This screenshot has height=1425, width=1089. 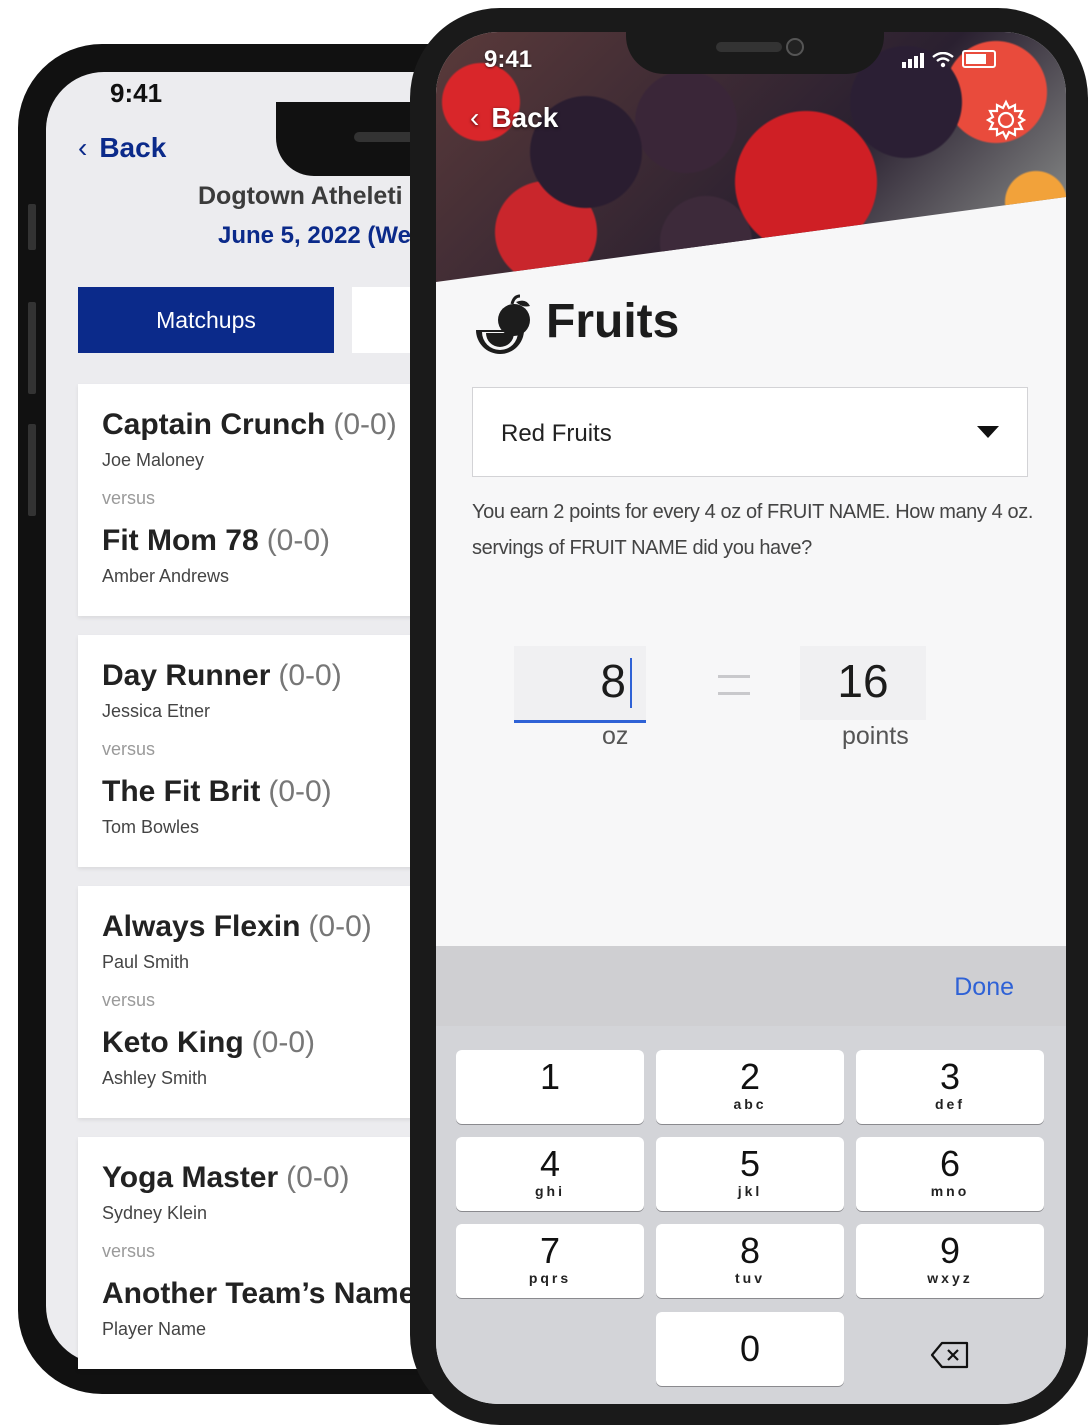 I want to click on gear-icon, so click(x=1006, y=120).